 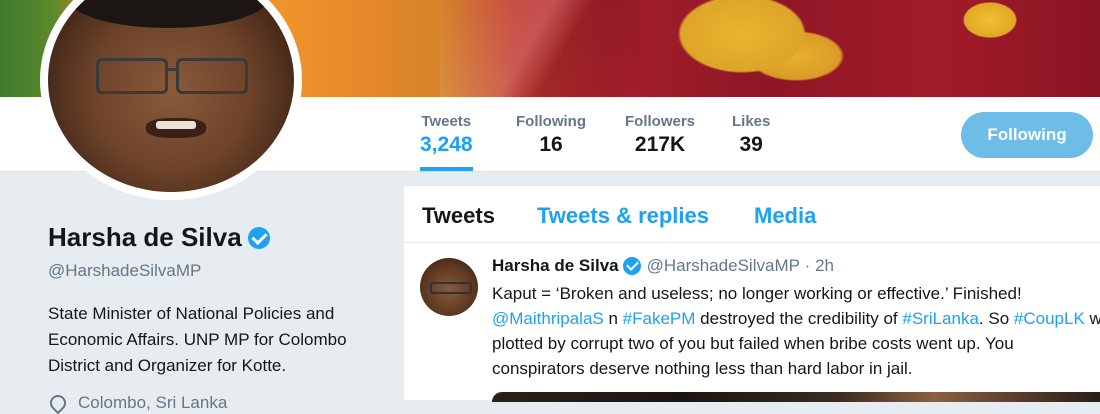 What do you see at coordinates (785, 216) in the screenshot?
I see `tab-media: Media` at bounding box center [785, 216].